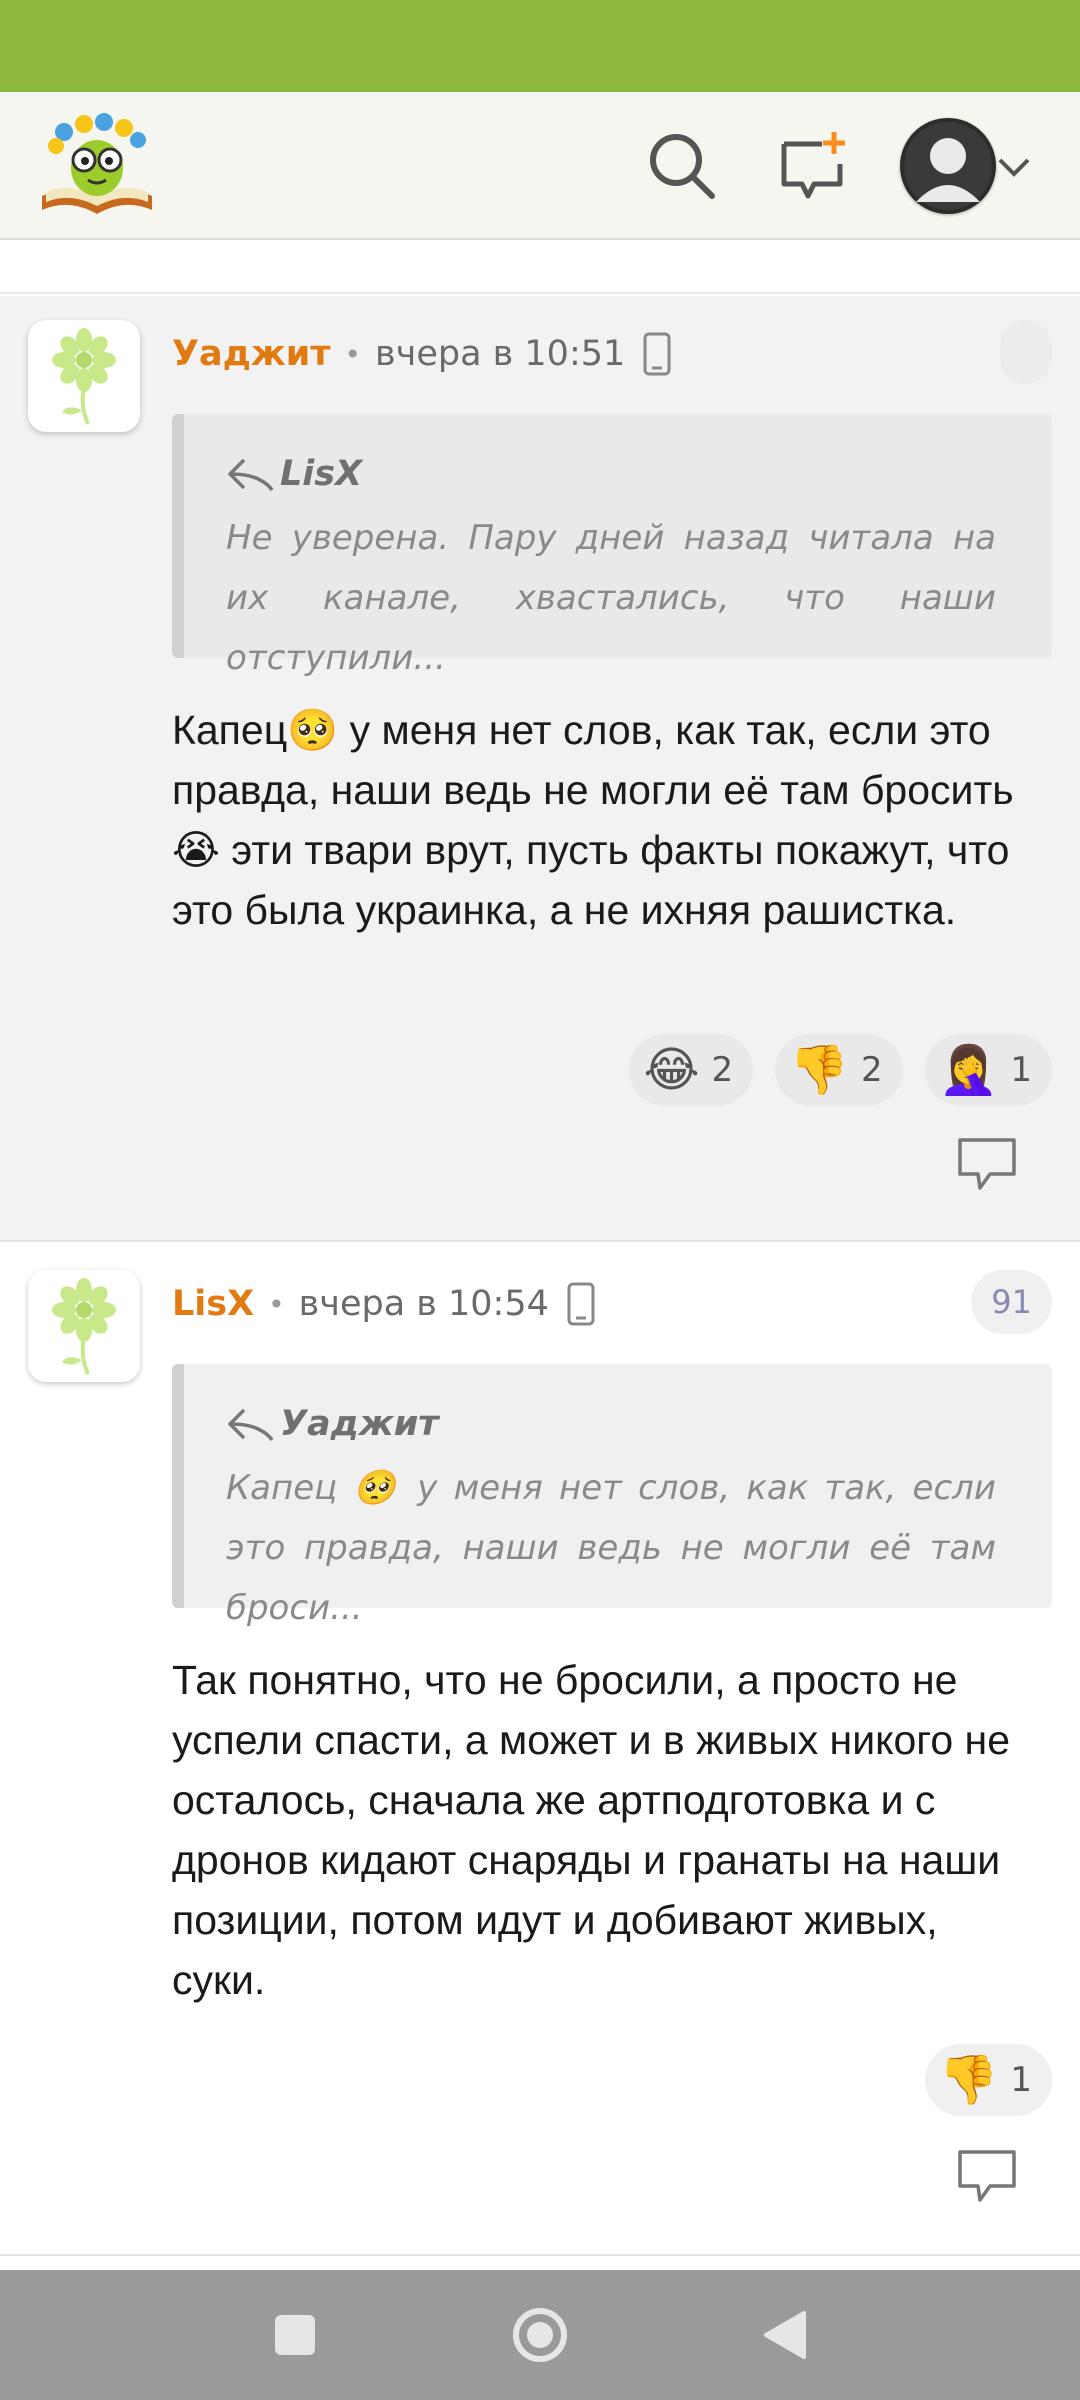 This screenshot has height=2400, width=1080. What do you see at coordinates (424, 1304) in the screenshot?
I see `timestamp: вчера в 10:54` at bounding box center [424, 1304].